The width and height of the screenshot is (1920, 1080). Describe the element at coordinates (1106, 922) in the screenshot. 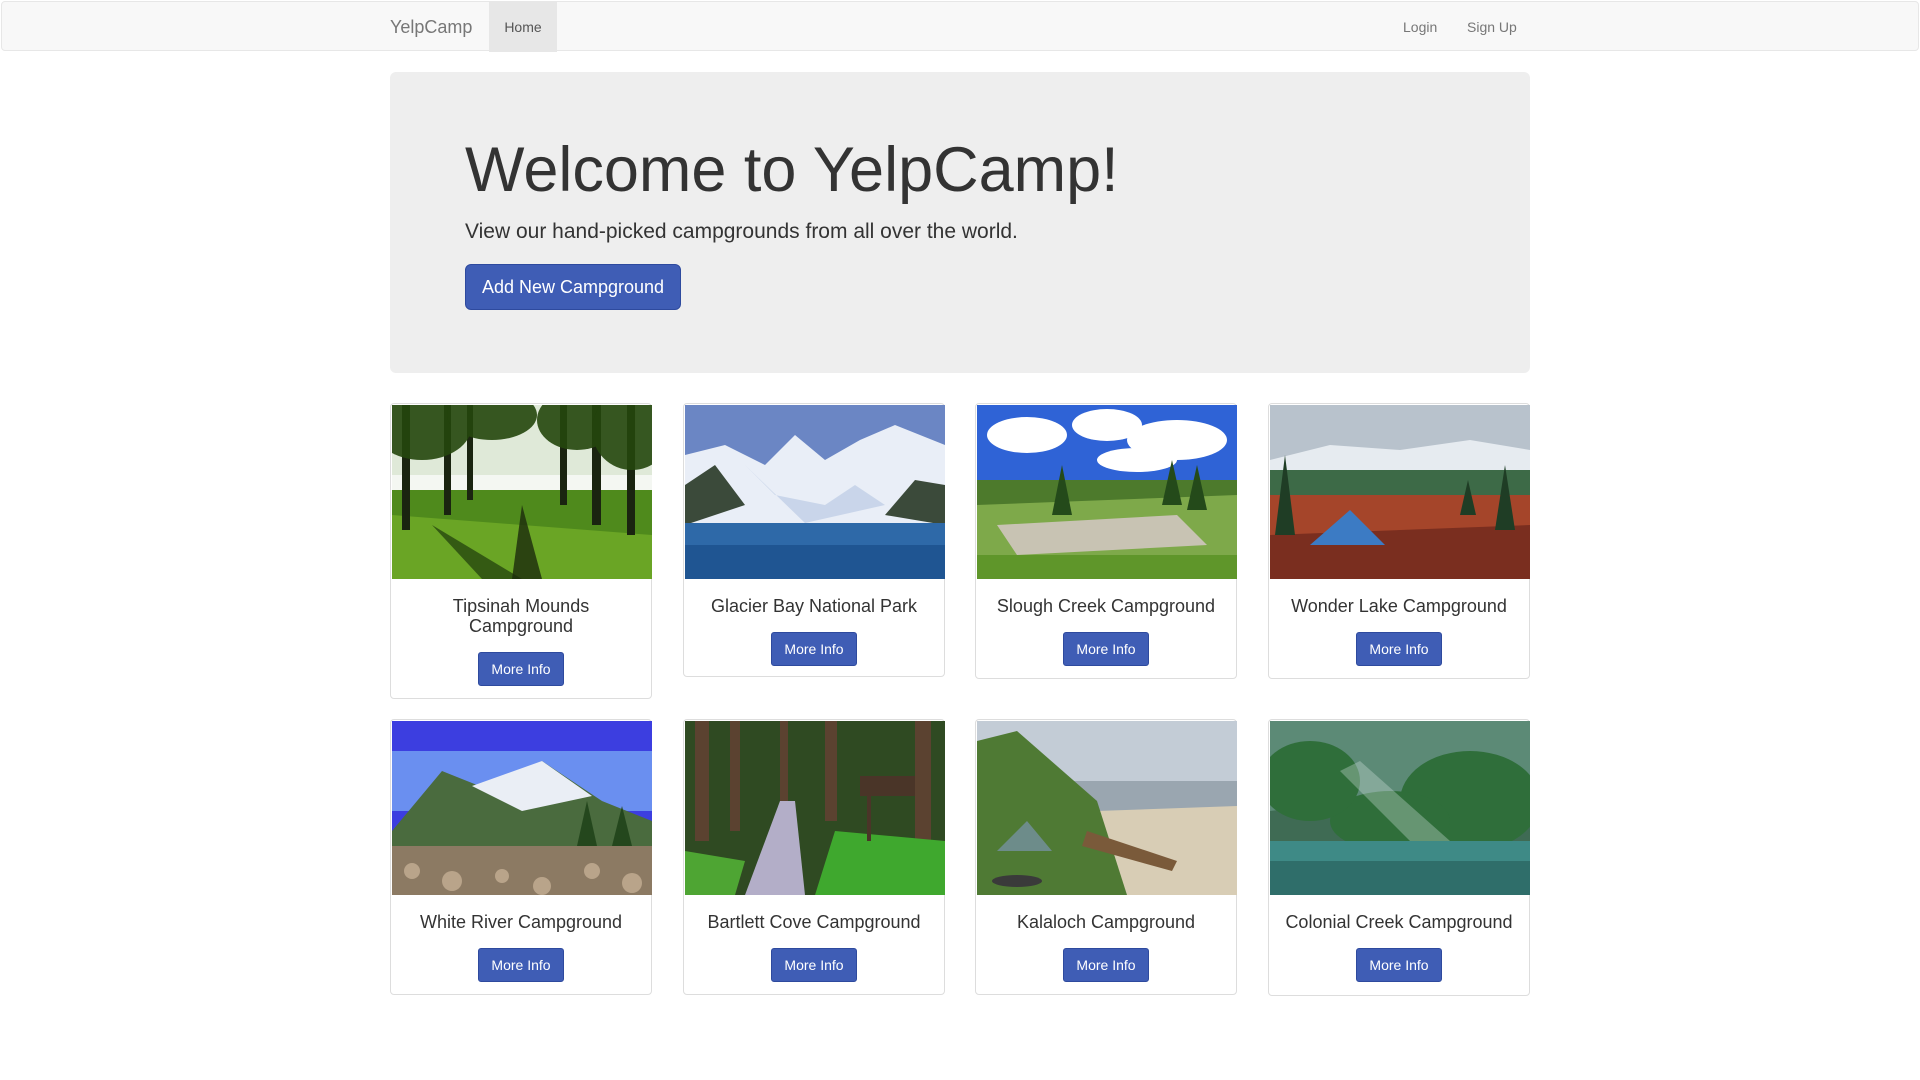

I see `campground-name: Kalaloch Campground` at that location.